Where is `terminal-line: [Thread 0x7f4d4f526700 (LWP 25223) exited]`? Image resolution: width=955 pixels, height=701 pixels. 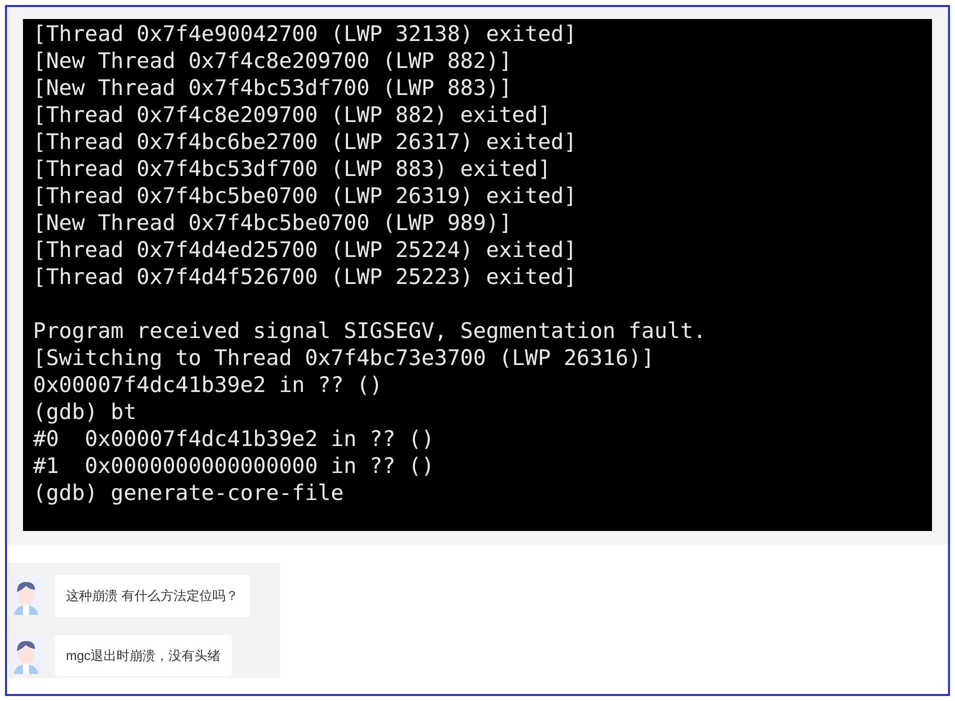 terminal-line: [Thread 0x7f4d4f526700 (LWP 25223) exited] is located at coordinates (305, 277).